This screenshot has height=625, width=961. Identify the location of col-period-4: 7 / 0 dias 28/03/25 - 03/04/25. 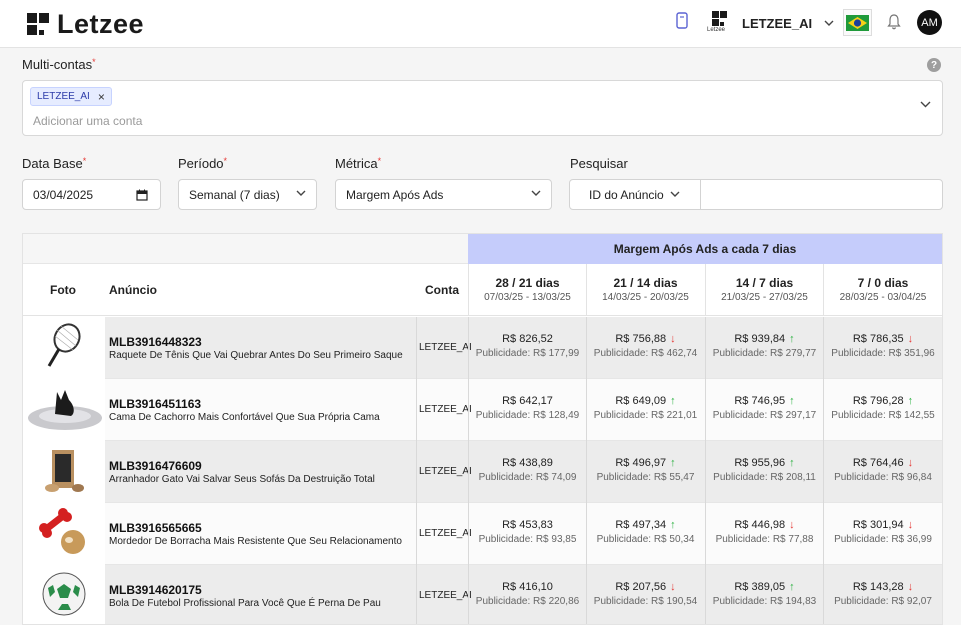
(882, 290).